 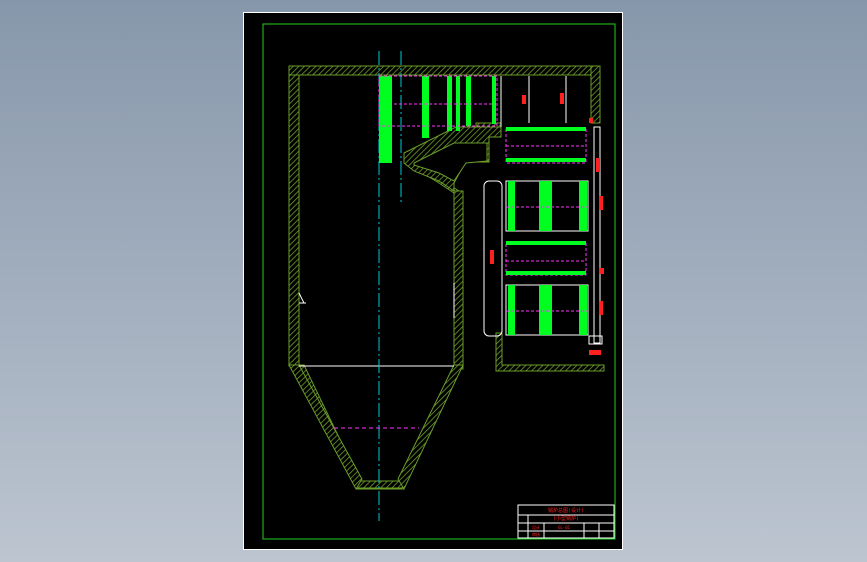 What do you see at coordinates (430, 427) in the screenshot?
I see `hopper-right-wall` at bounding box center [430, 427].